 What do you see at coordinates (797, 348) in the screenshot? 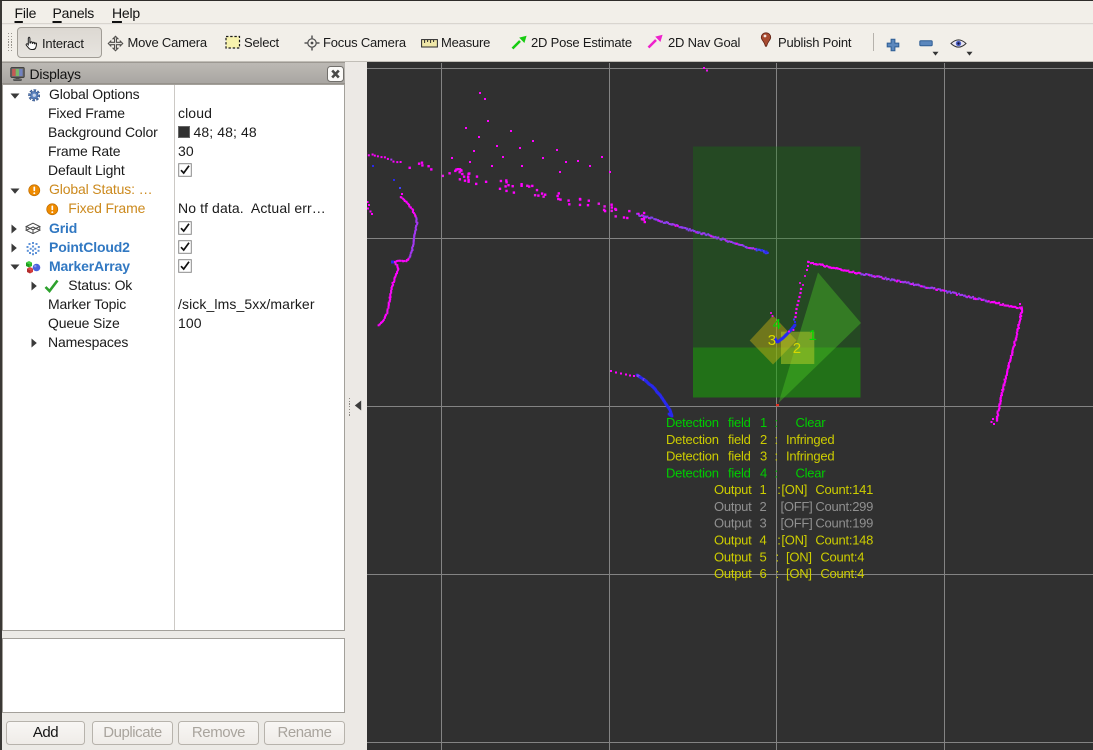
I see `svg-text: 2` at bounding box center [797, 348].